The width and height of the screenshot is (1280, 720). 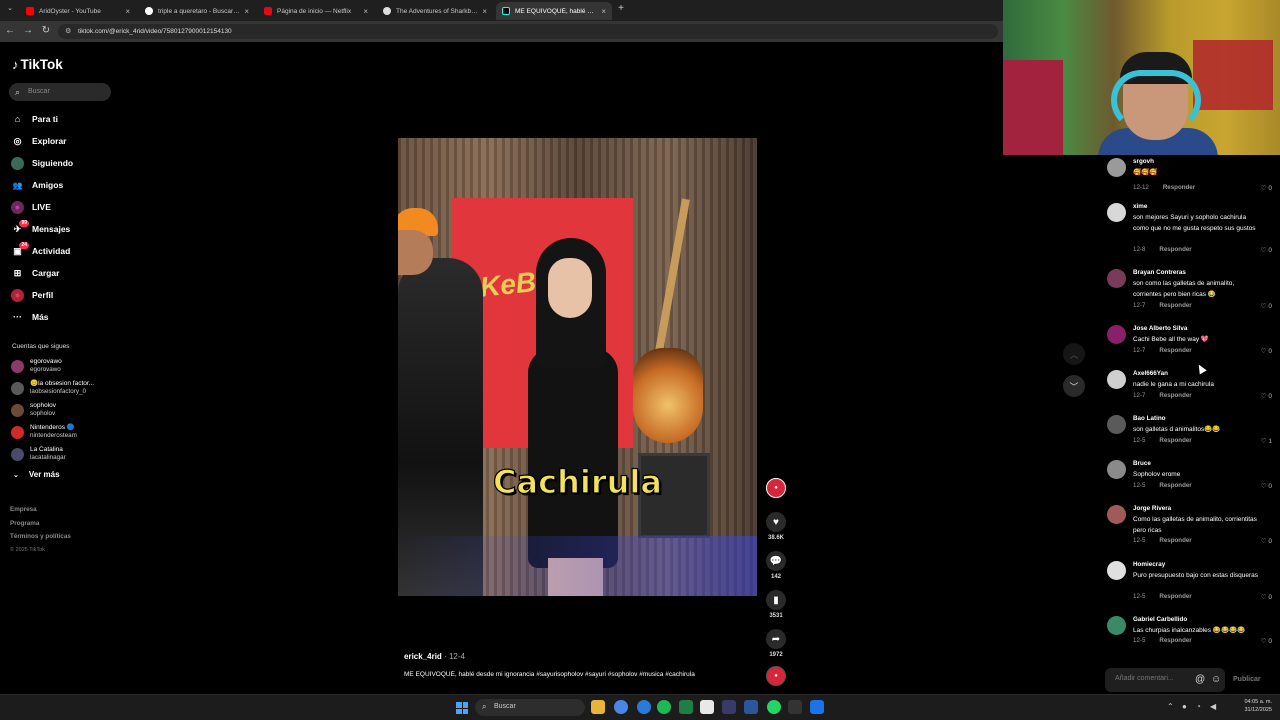 I want to click on footer-link-empresa: Empresa, so click(x=40, y=510).